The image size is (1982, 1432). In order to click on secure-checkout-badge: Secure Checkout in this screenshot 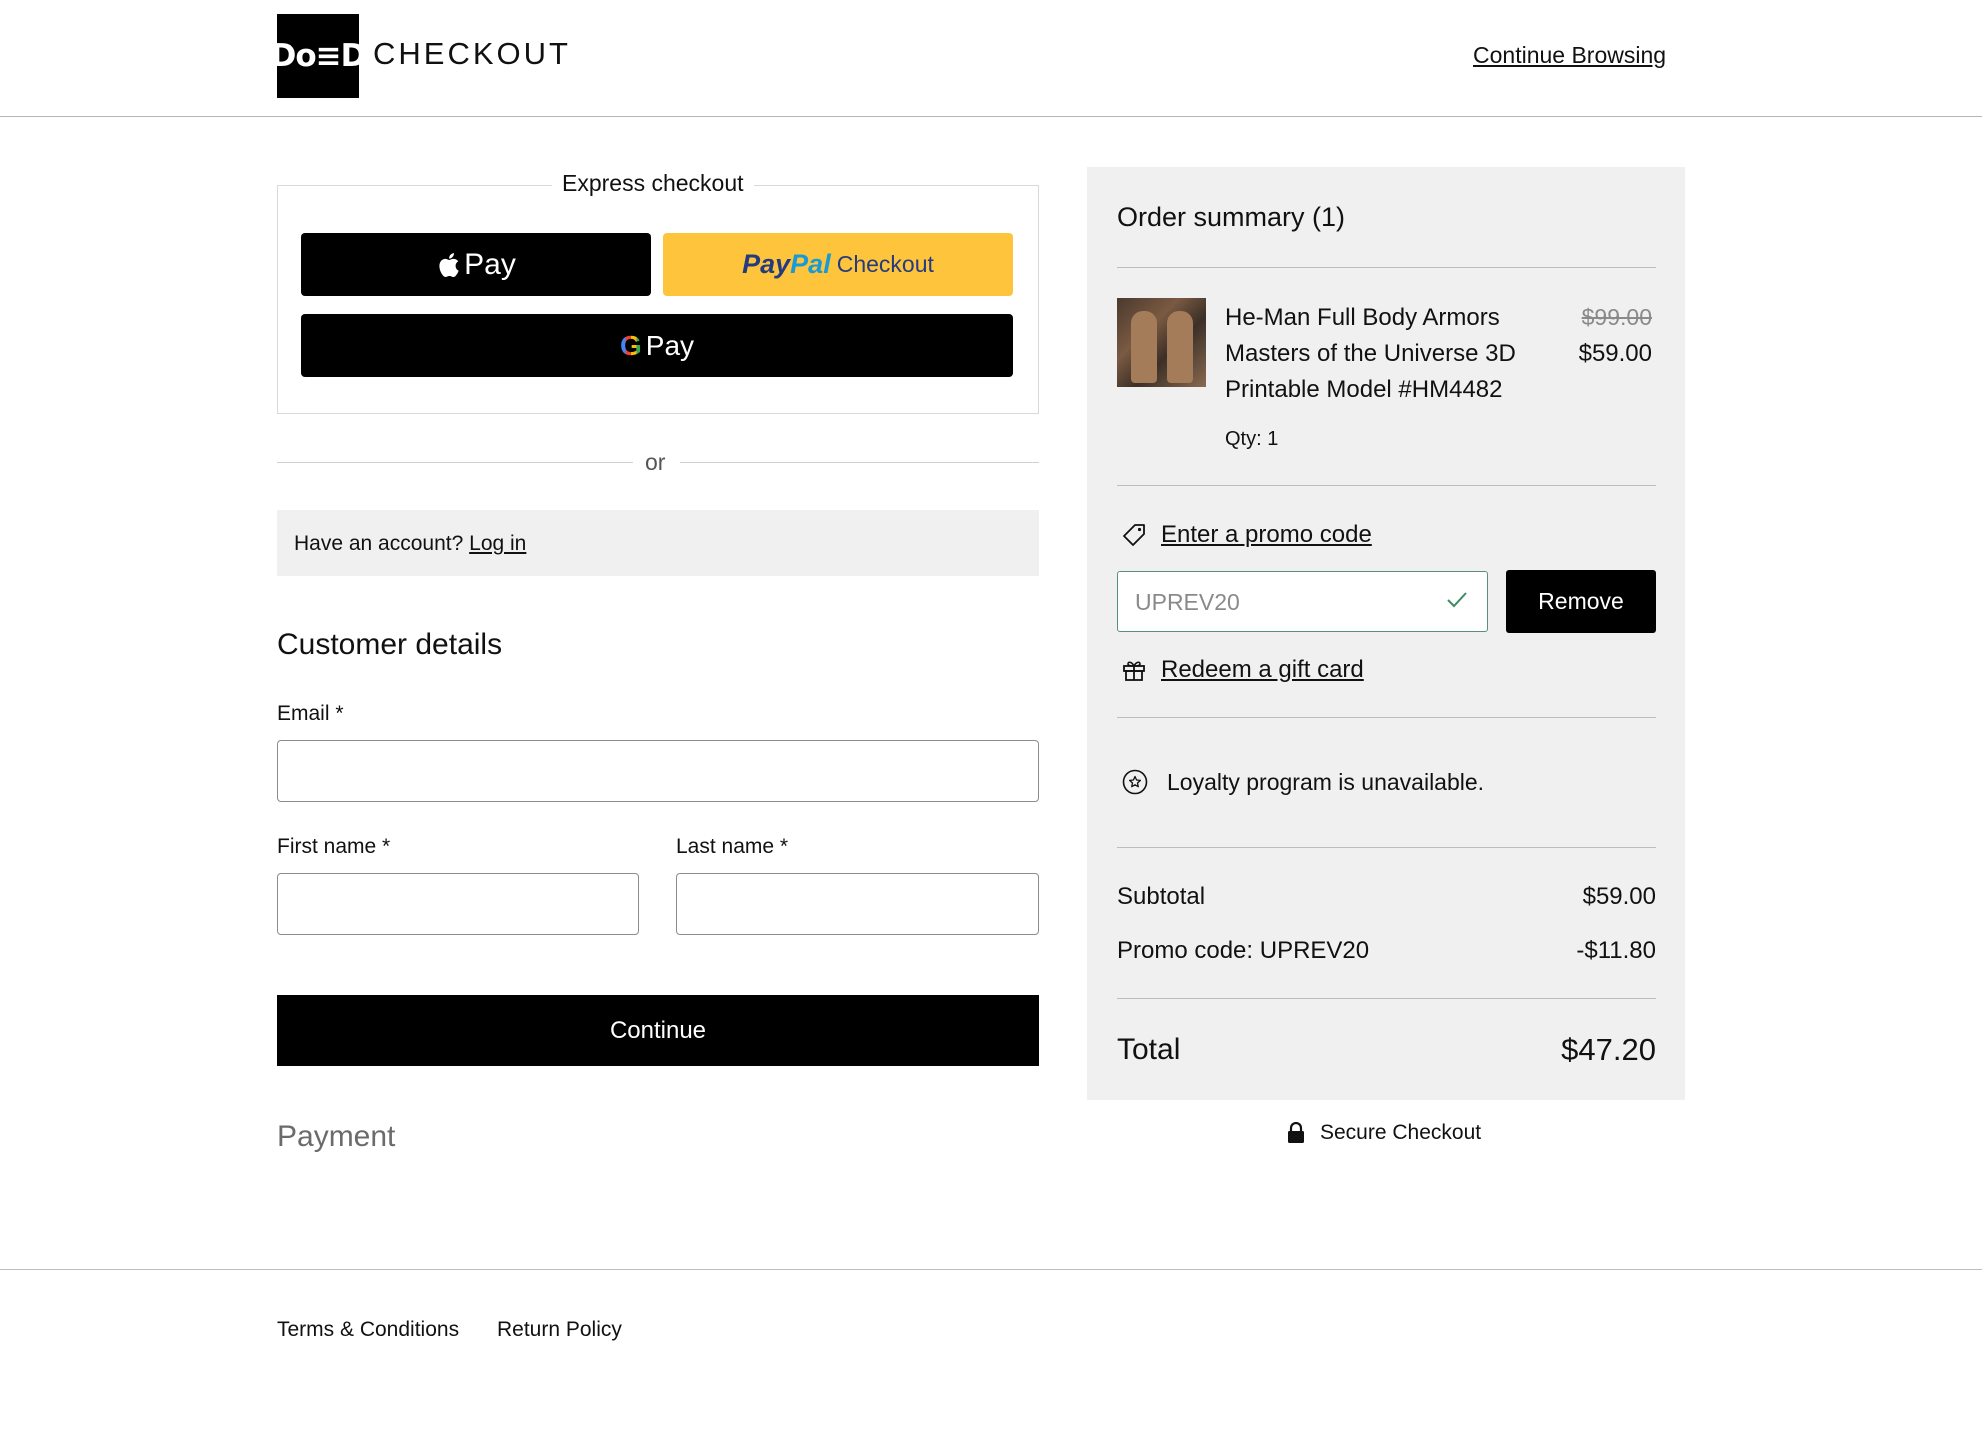, I will do `click(1383, 1133)`.